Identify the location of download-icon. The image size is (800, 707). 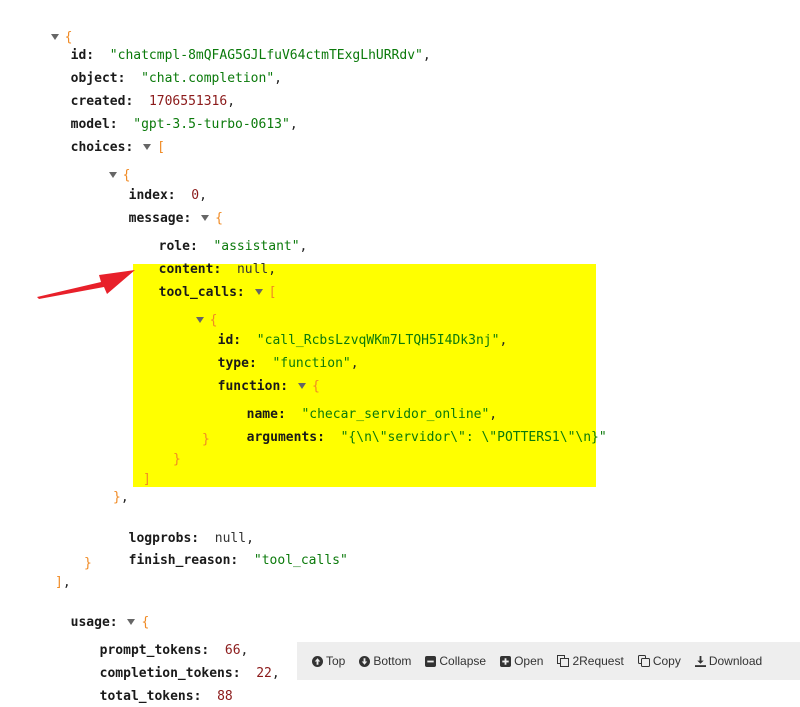
(700, 661).